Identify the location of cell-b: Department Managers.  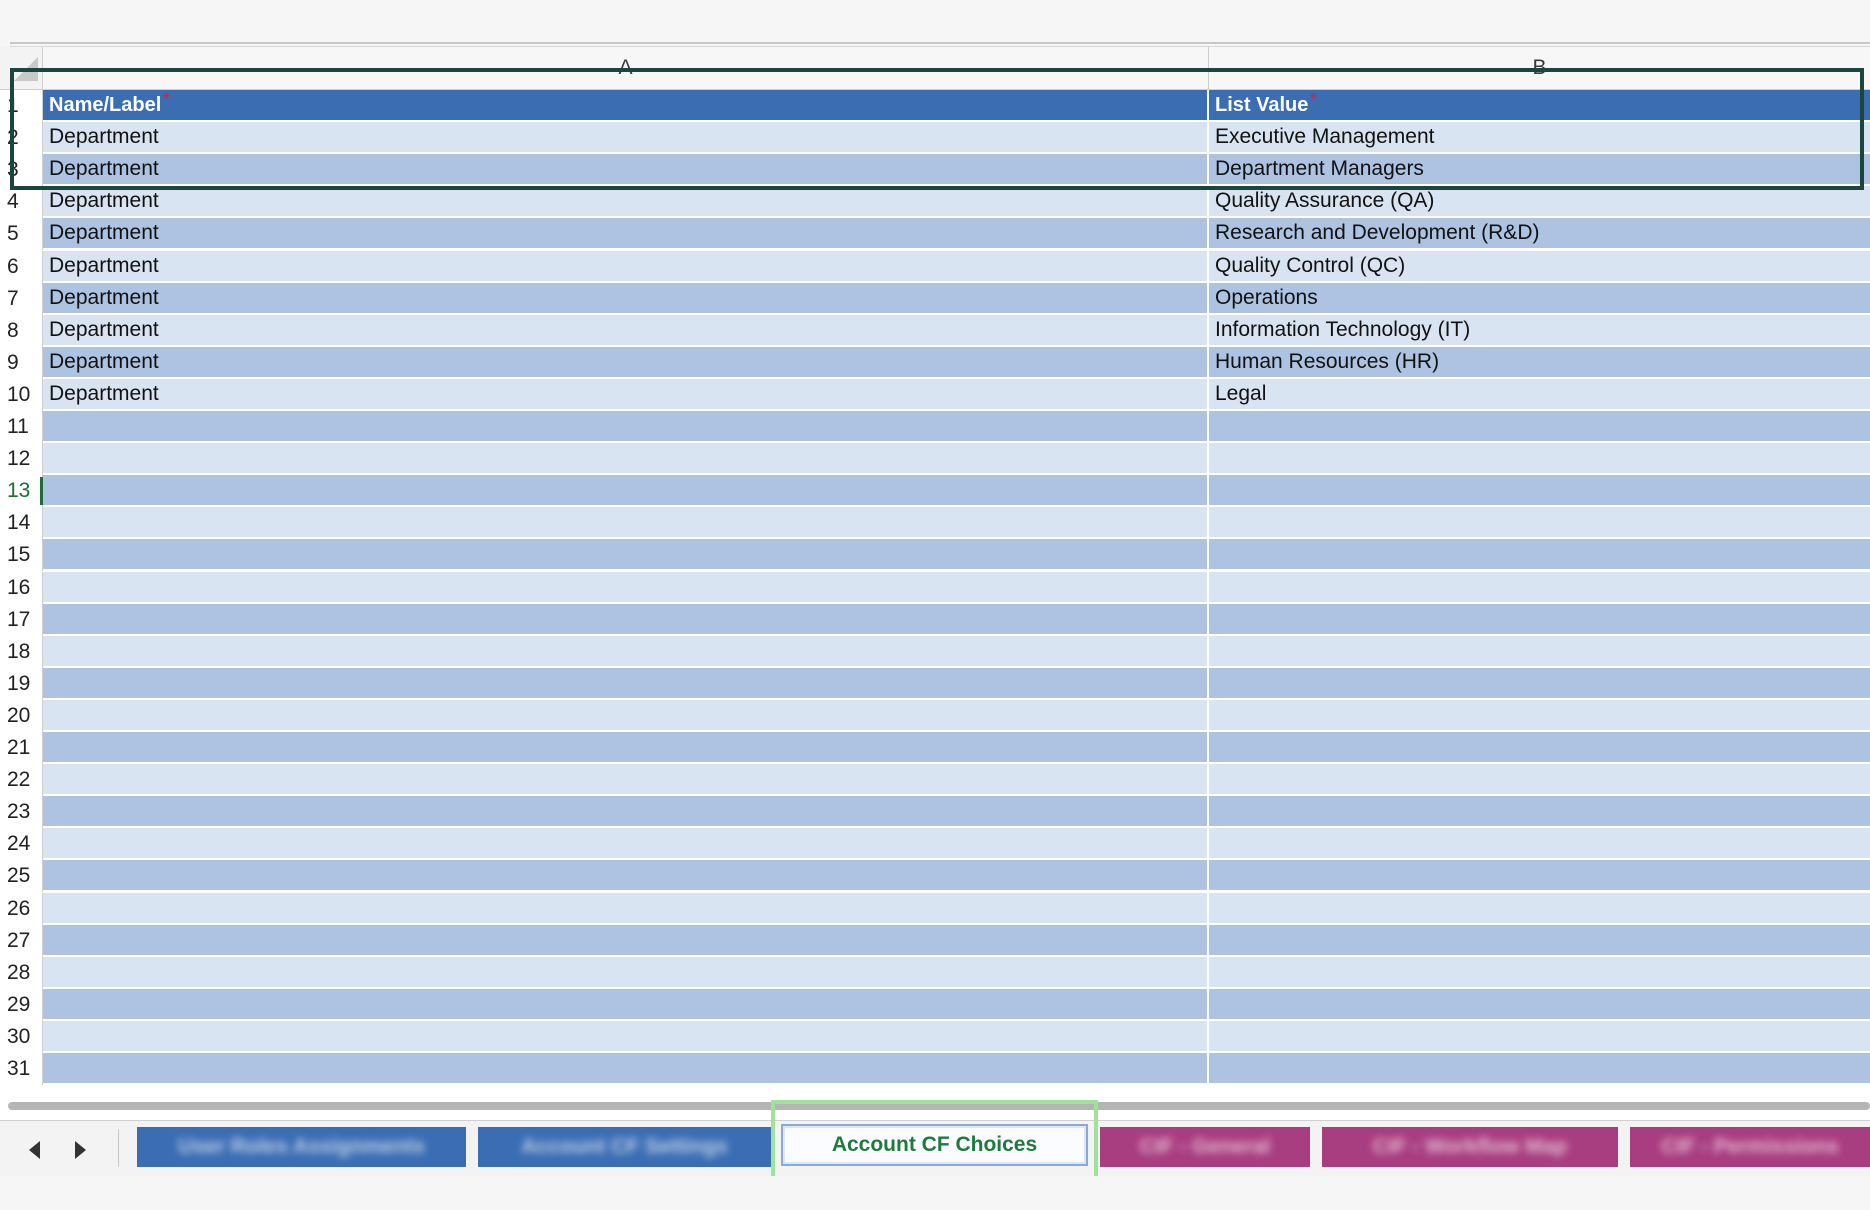
(1539, 169).